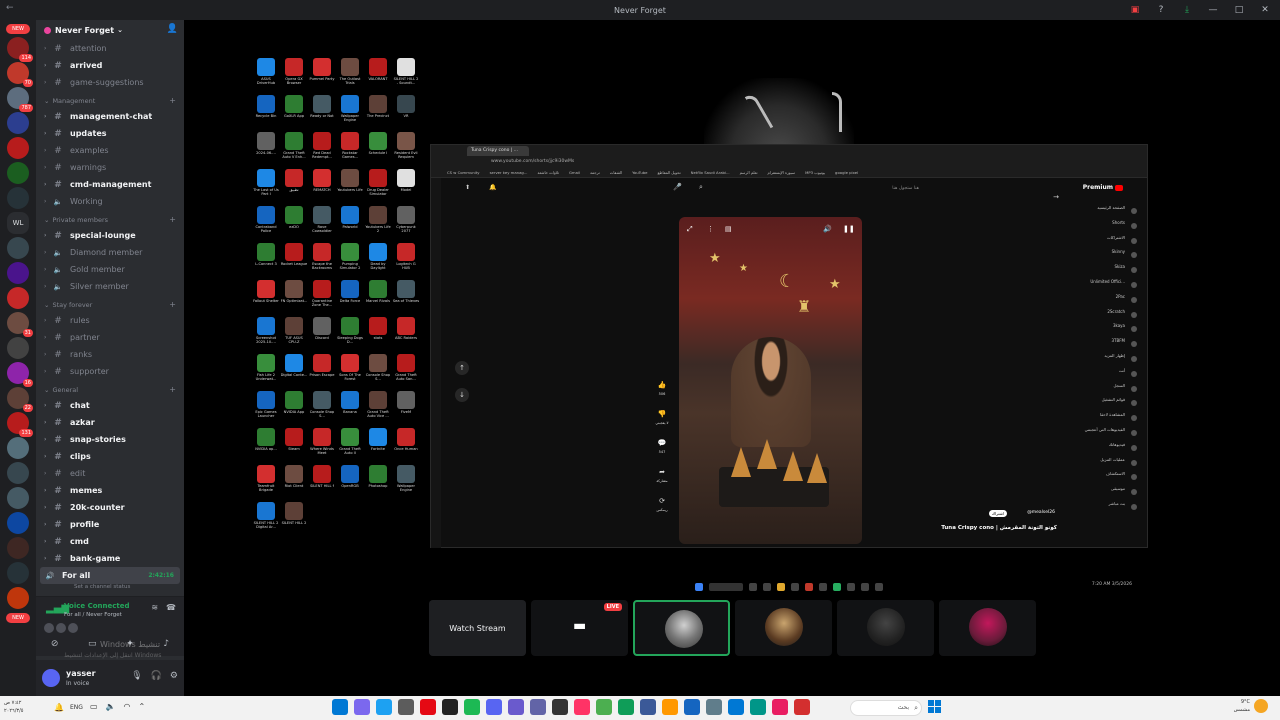 The width and height of the screenshot is (1280, 720). I want to click on desktop-icon: Ready or Not, so click(322, 113).